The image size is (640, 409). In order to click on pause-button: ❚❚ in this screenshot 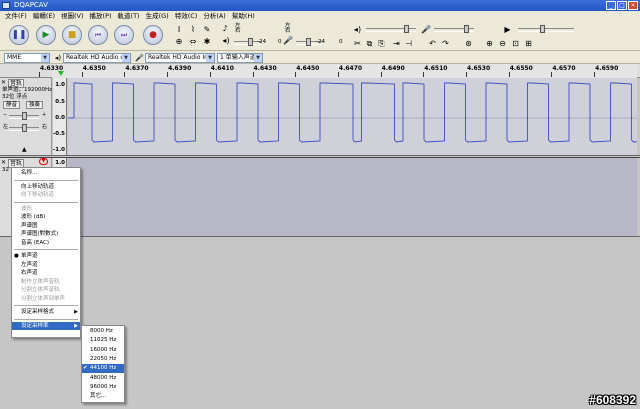, I will do `click(19, 35)`.